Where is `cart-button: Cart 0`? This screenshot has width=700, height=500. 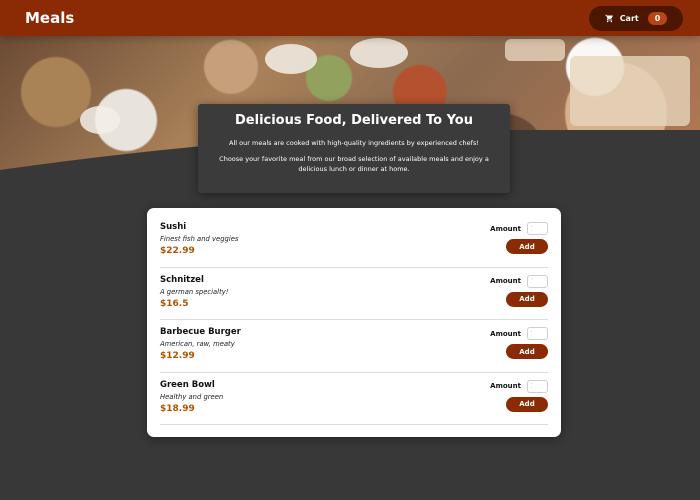
cart-button: Cart 0 is located at coordinates (636, 18).